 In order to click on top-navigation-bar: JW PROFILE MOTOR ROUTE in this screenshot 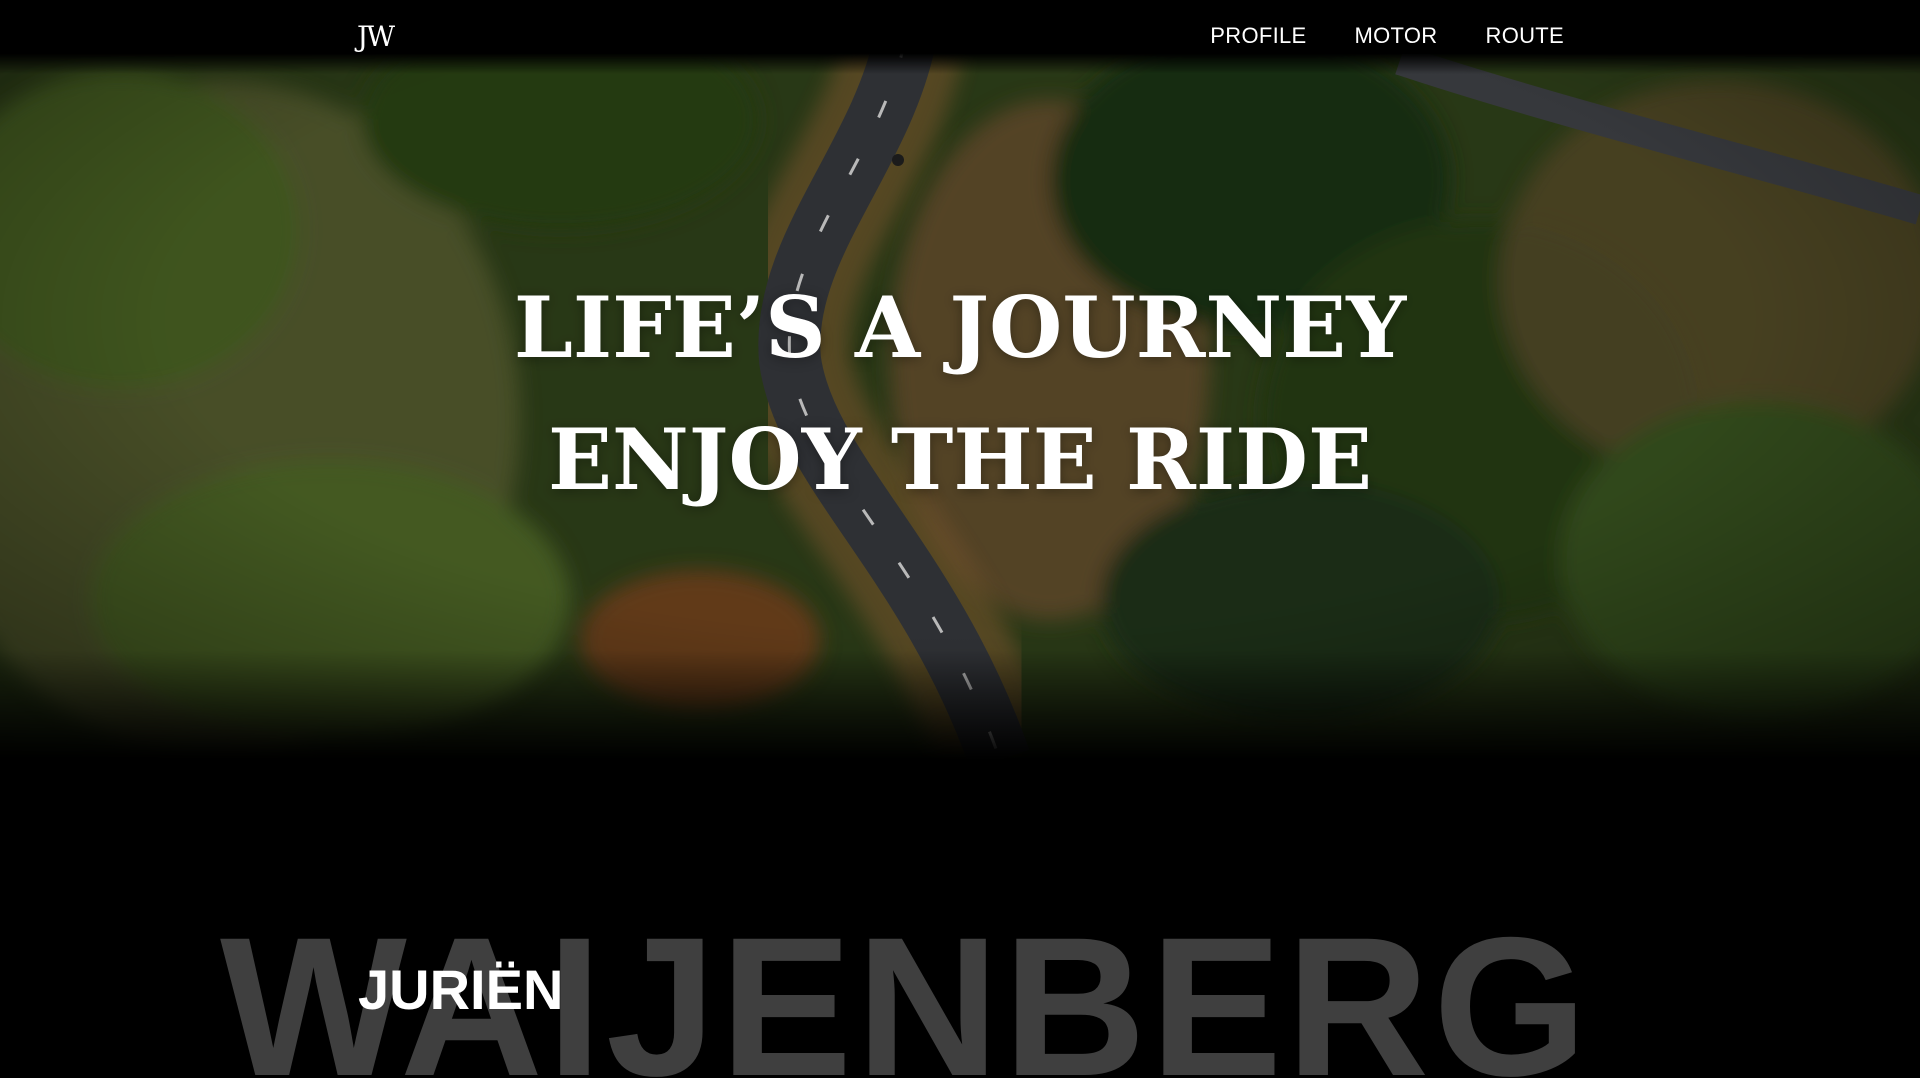, I will do `click(960, 37)`.